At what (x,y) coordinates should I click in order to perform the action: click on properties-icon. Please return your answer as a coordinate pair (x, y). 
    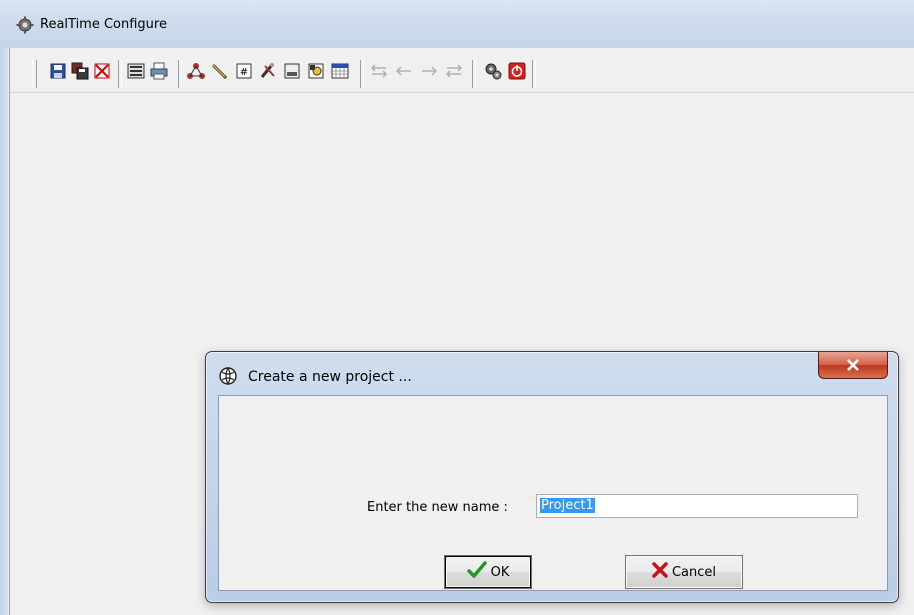
    Looking at the image, I should click on (136, 73).